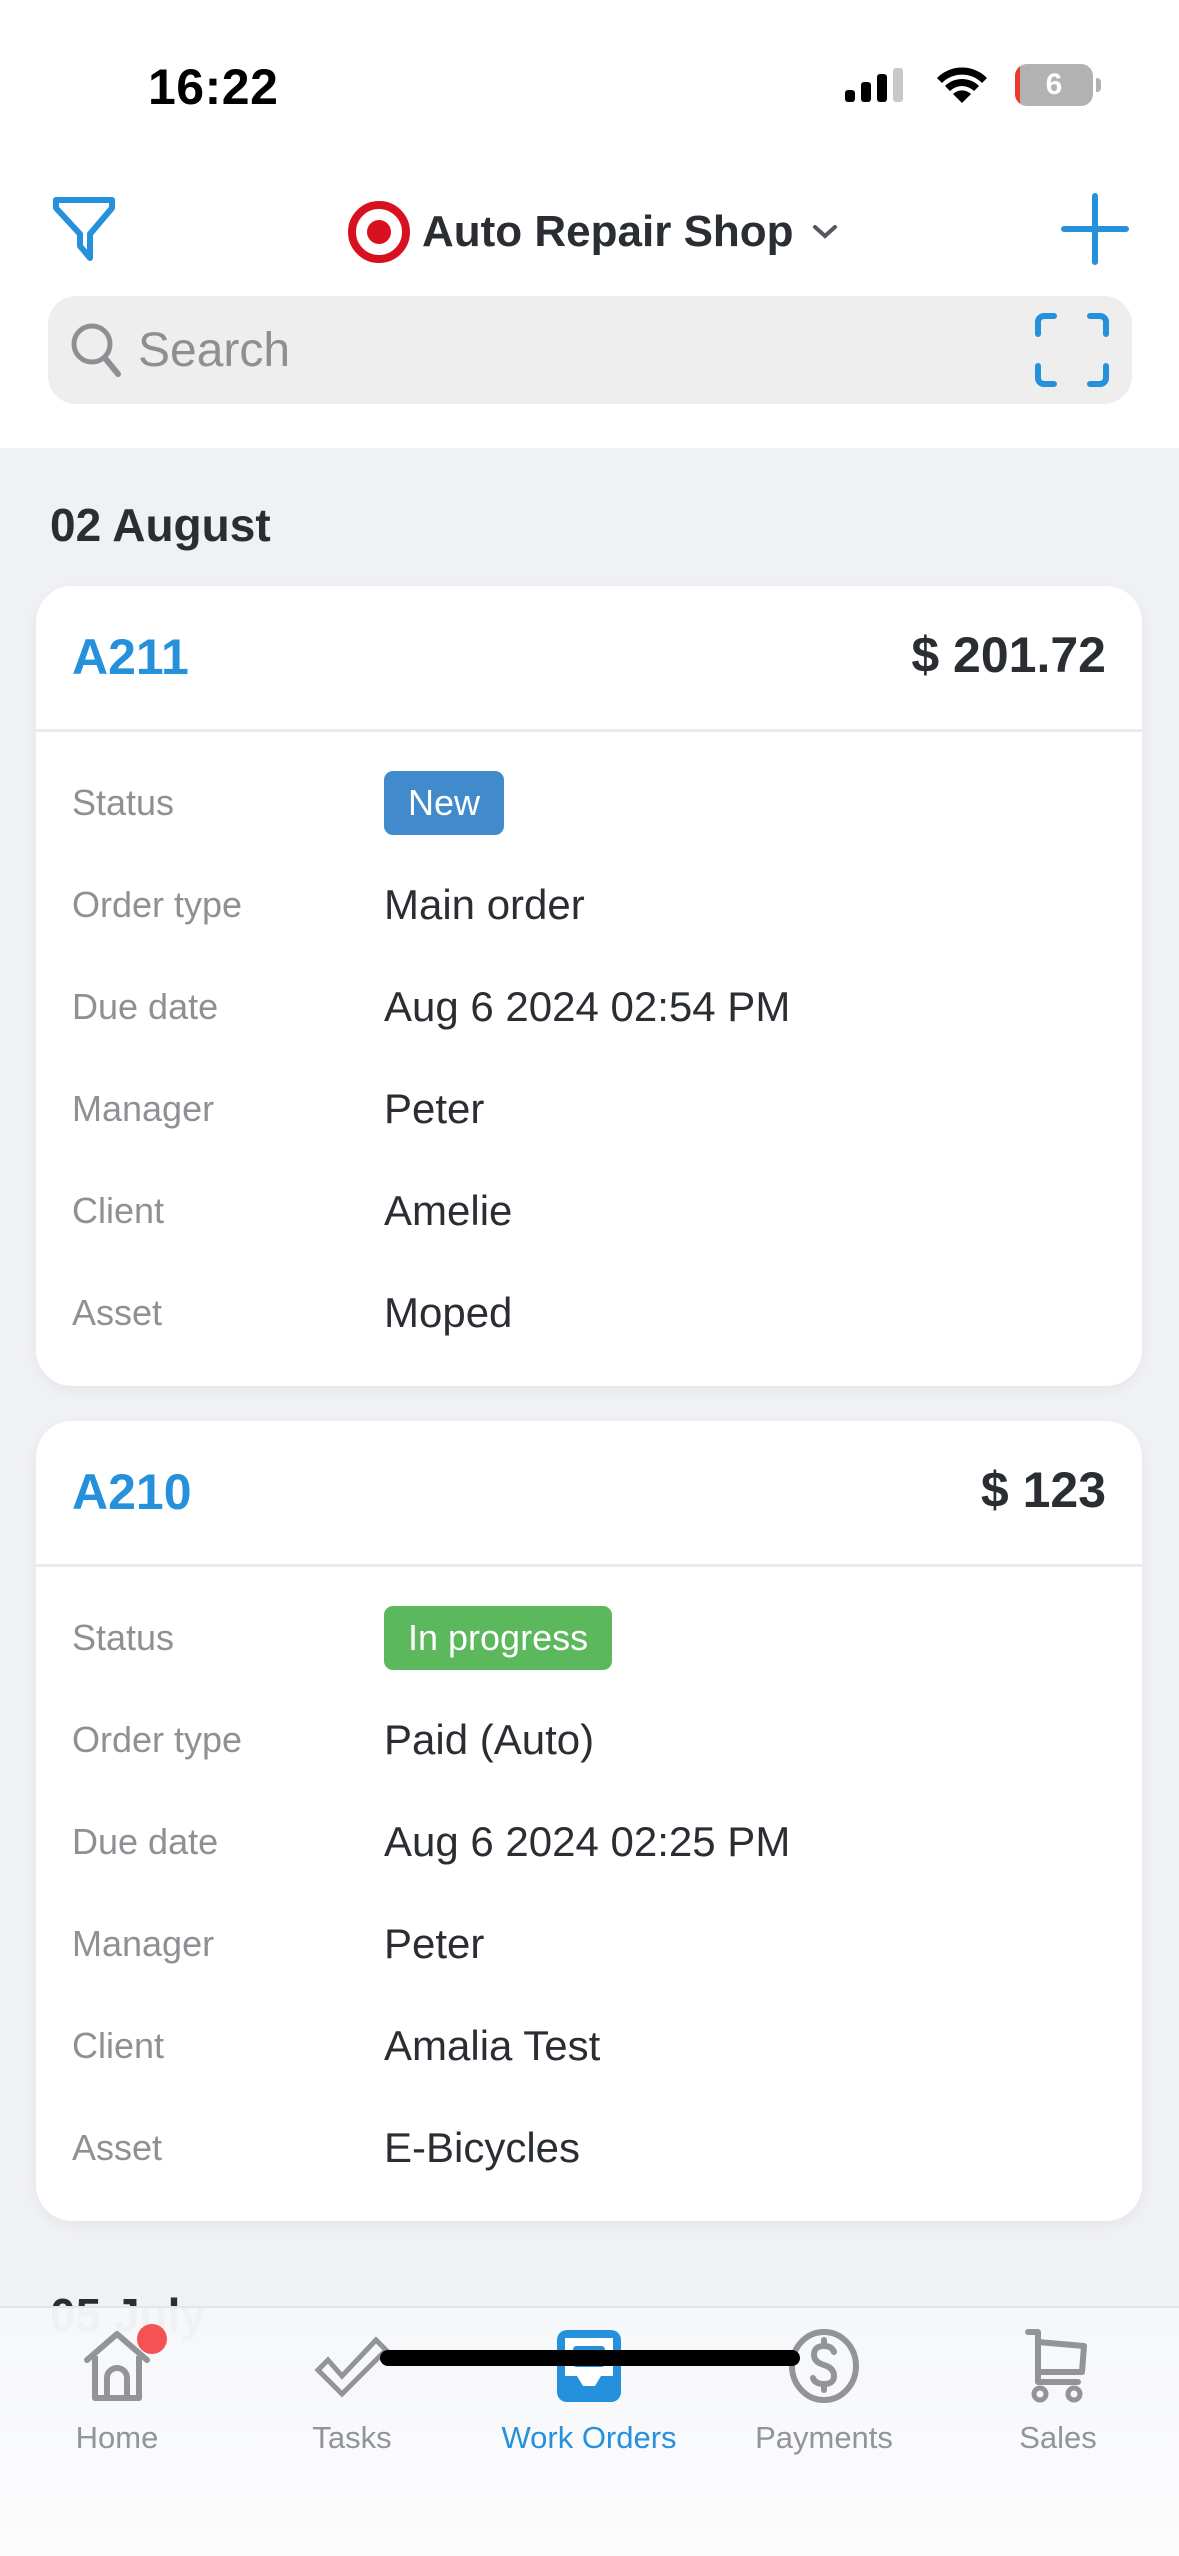 The image size is (1179, 2556). I want to click on order-total: $ 123, so click(1043, 1490).